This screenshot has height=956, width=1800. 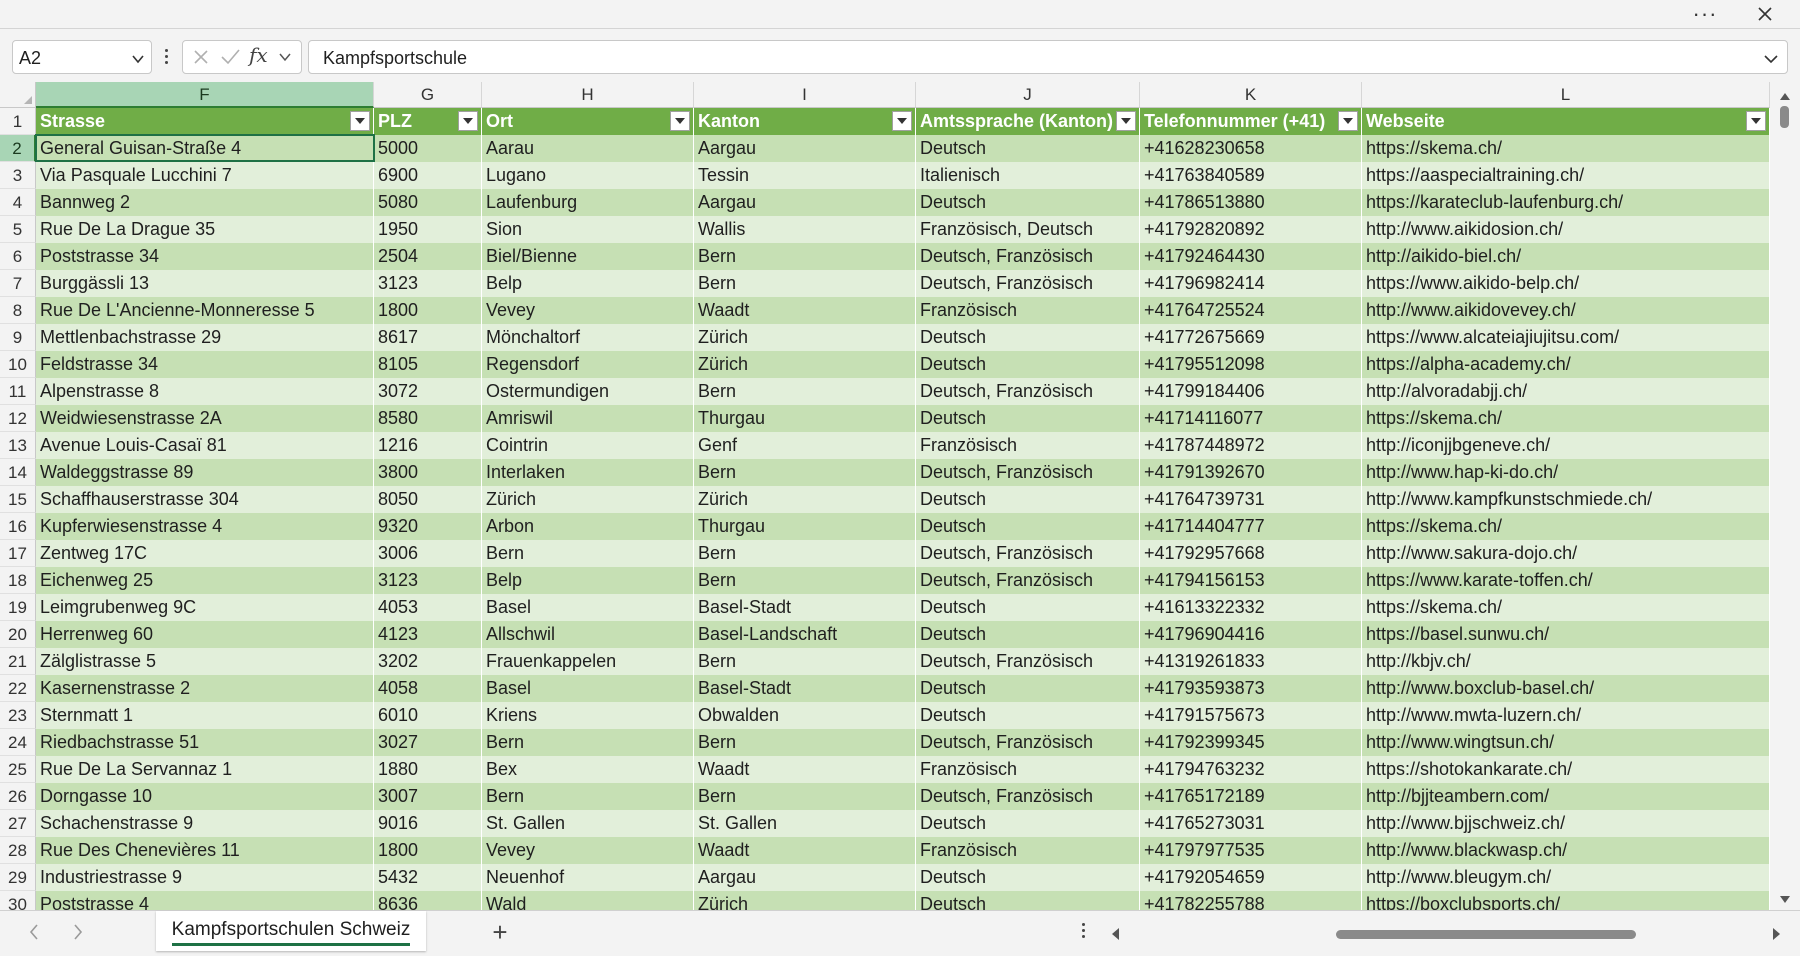 What do you see at coordinates (205, 553) in the screenshot?
I see `table-cell: Zentweg 17C` at bounding box center [205, 553].